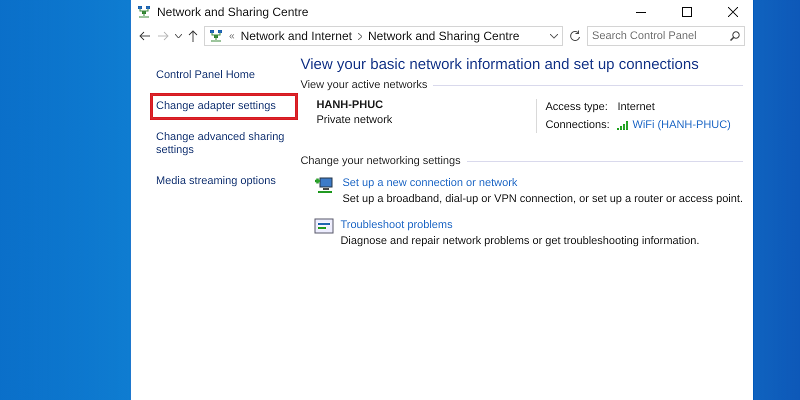 The width and height of the screenshot is (800, 400). I want to click on breadcrumb: Network and Internet, so click(296, 36).